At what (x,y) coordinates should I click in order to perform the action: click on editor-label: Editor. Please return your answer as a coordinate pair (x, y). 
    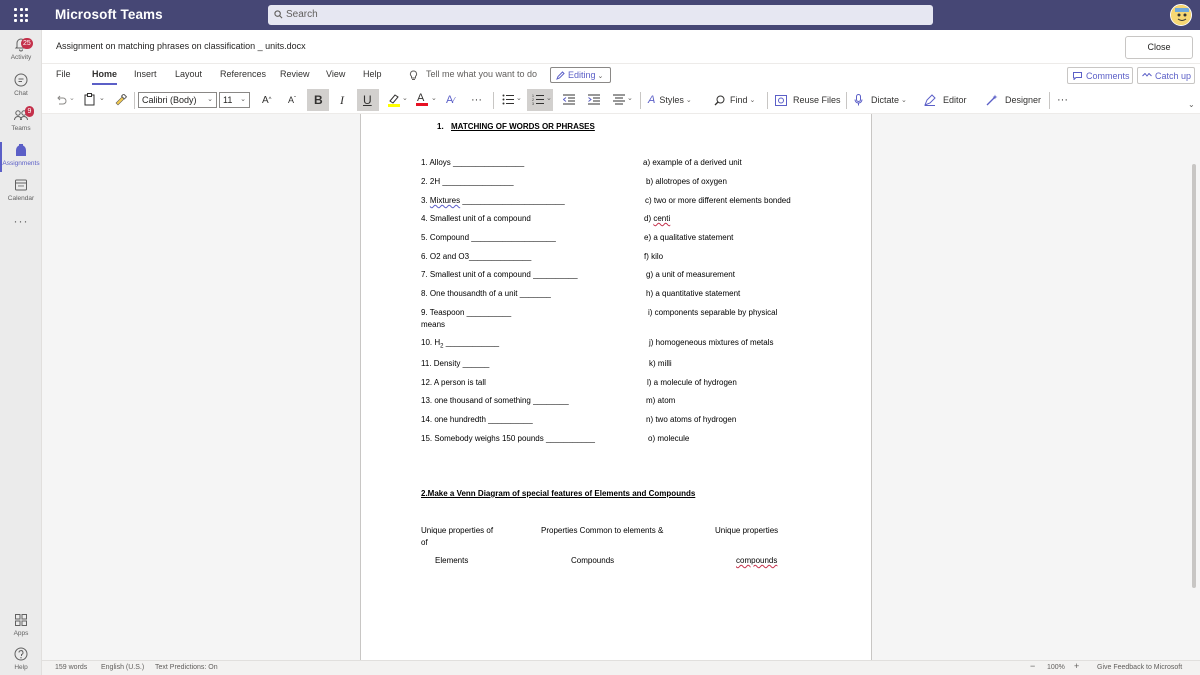
    Looking at the image, I should click on (955, 100).